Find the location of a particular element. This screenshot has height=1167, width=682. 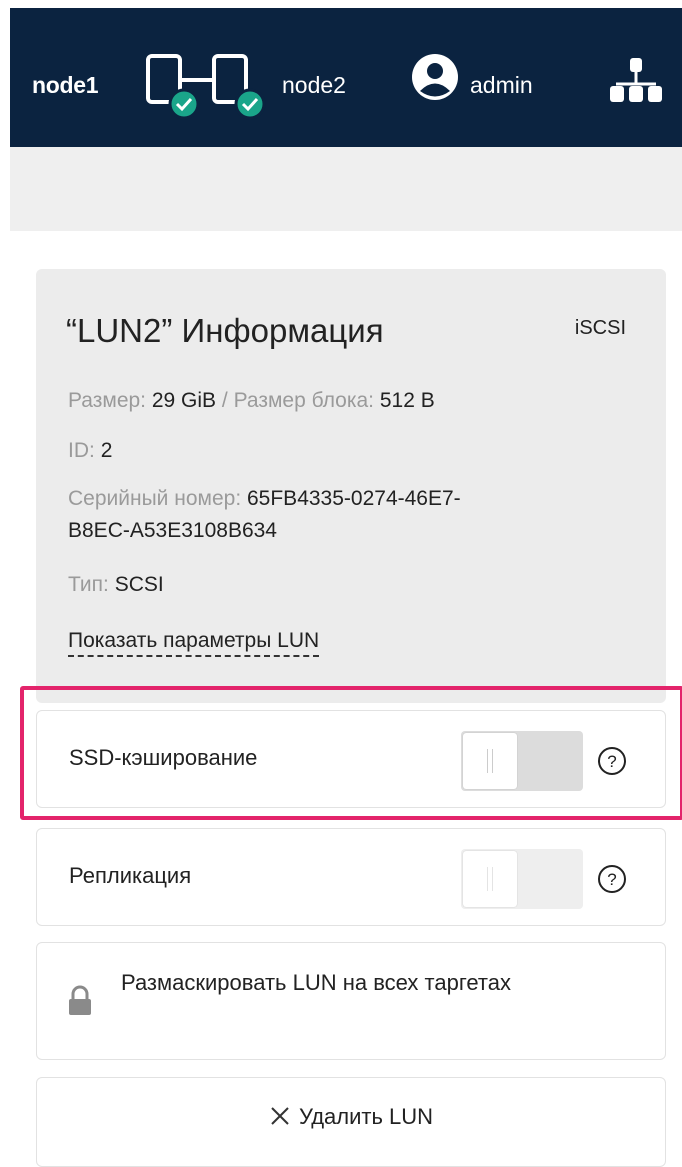

id-value: 2 is located at coordinates (106, 450).